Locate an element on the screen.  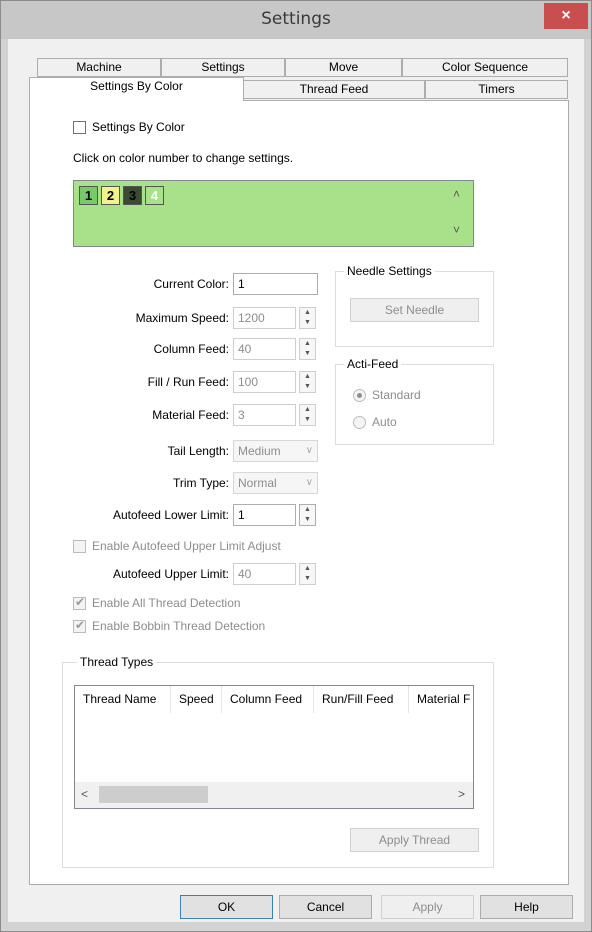
color-swatch-2: 2 is located at coordinates (110, 195).